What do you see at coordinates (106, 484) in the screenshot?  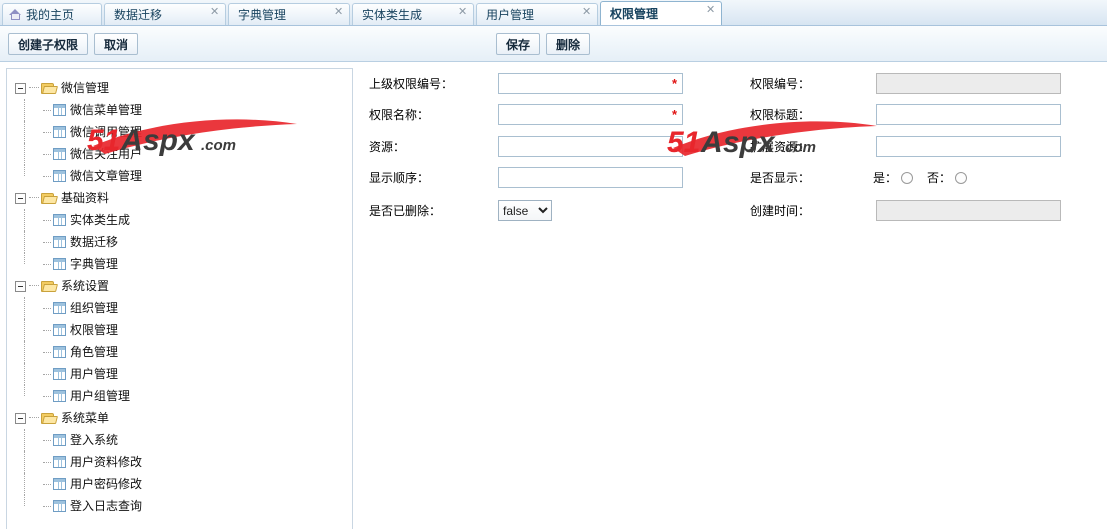 I see `tree-item-label: 用户密码修改` at bounding box center [106, 484].